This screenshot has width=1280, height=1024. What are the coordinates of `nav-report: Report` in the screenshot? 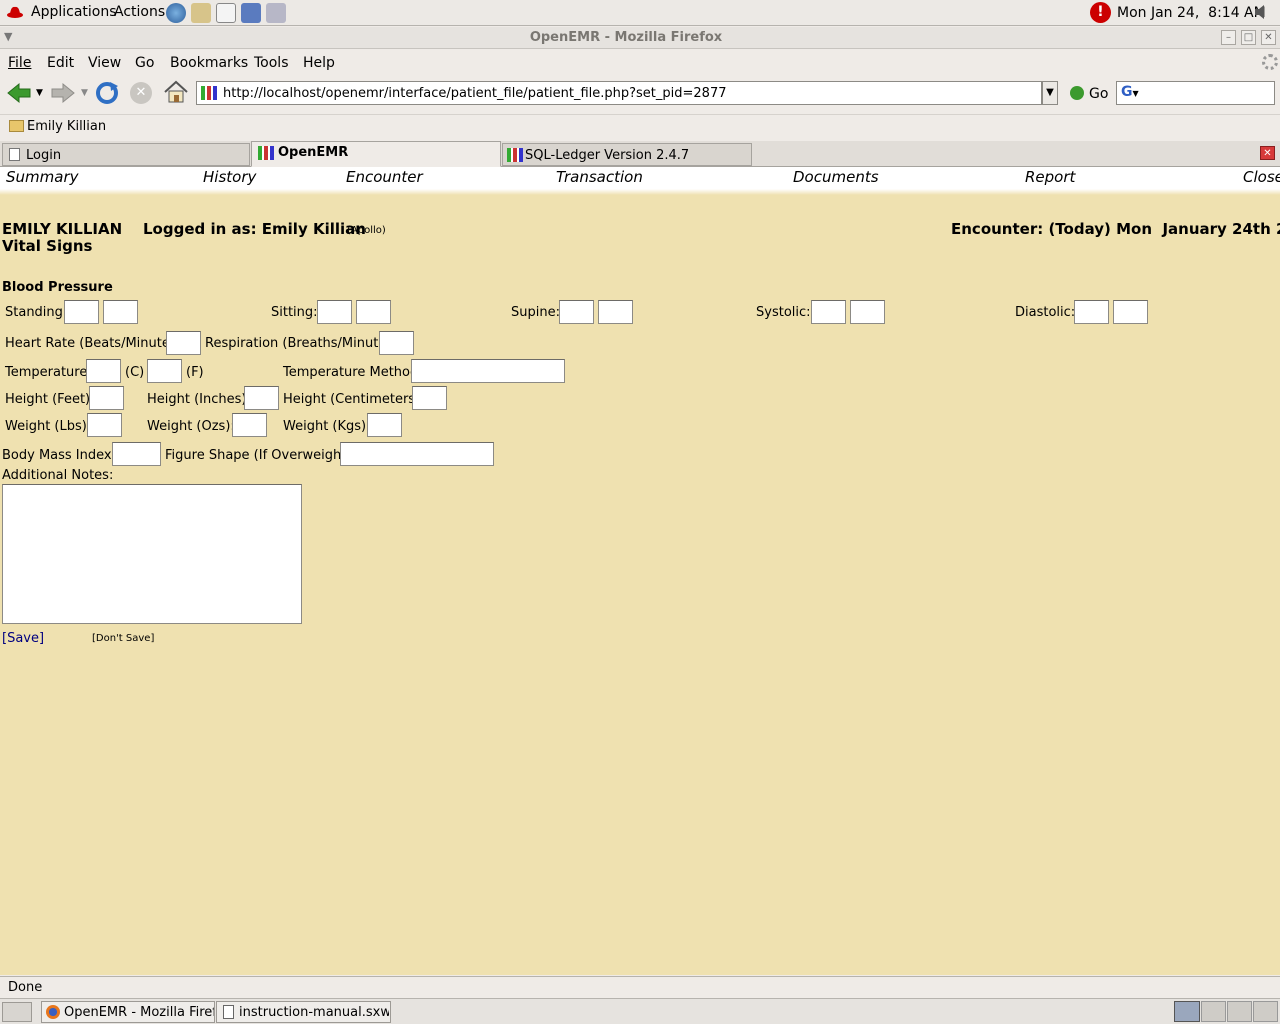 It's located at (1050, 177).